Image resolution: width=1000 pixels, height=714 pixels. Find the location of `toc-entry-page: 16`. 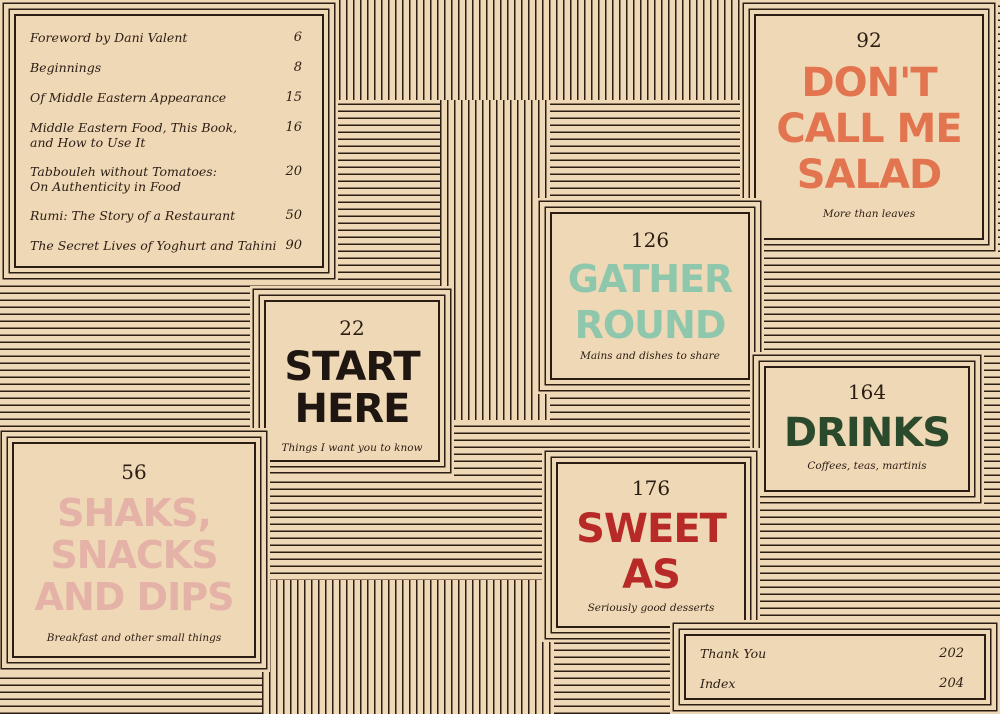

toc-entry-page: 16 is located at coordinates (293, 127).